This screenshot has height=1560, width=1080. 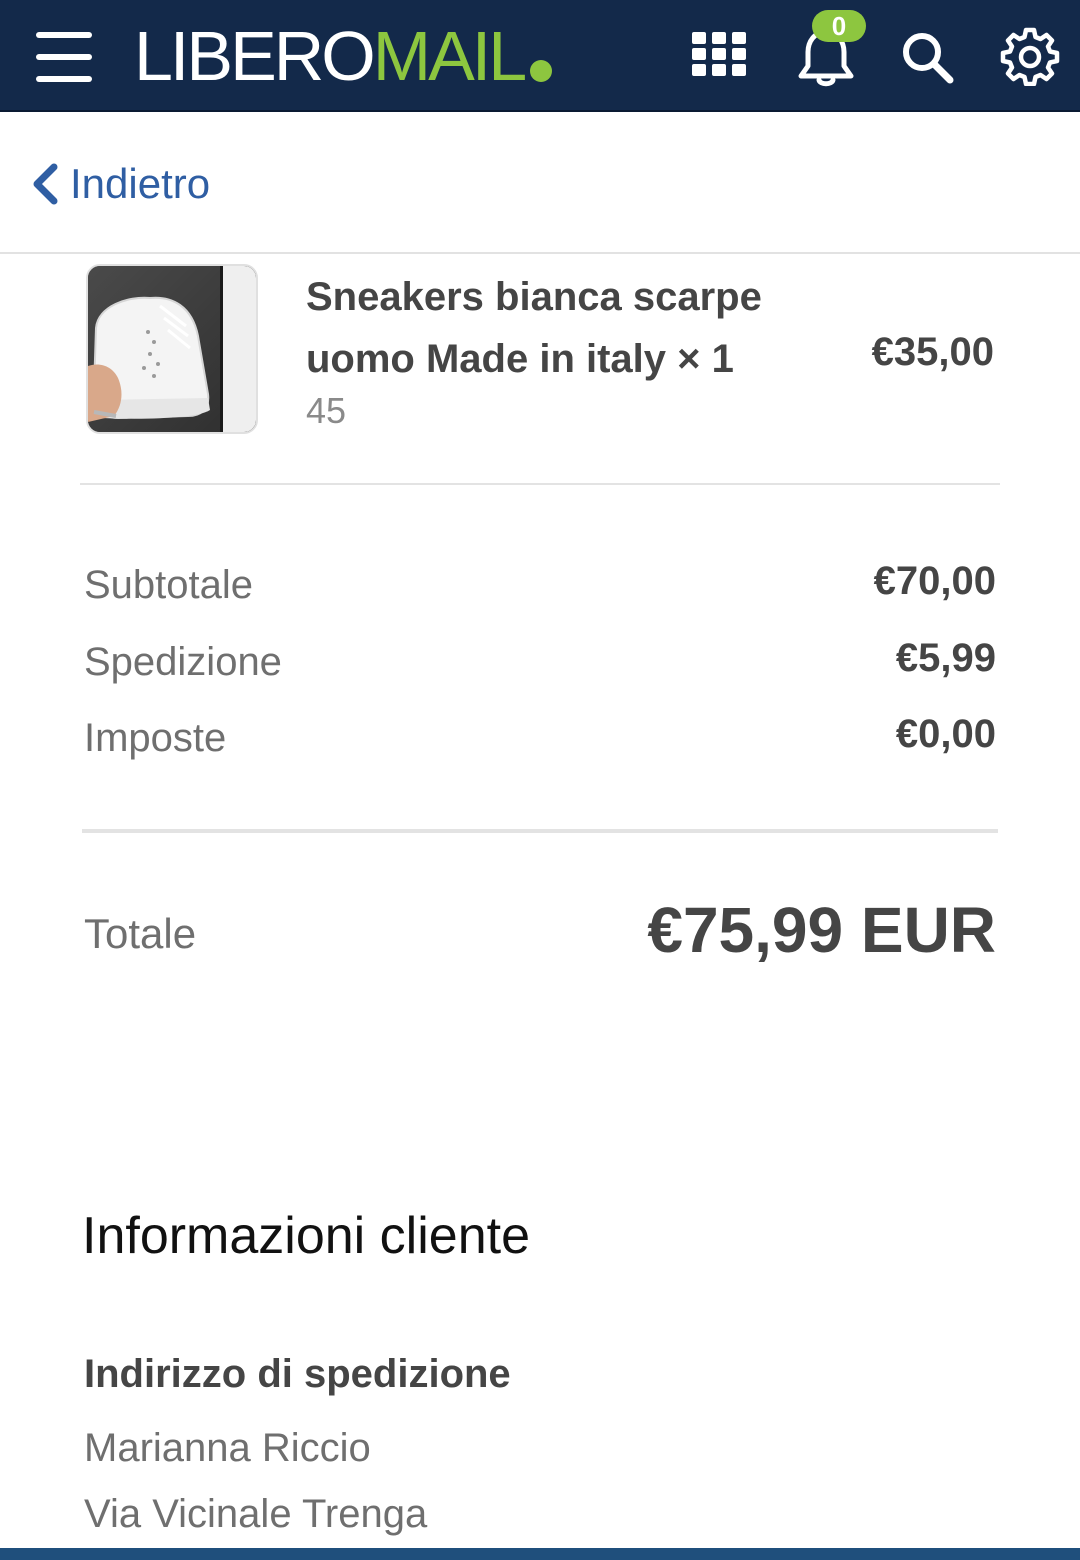 I want to click on taxes-value: €0,00, so click(x=945, y=734).